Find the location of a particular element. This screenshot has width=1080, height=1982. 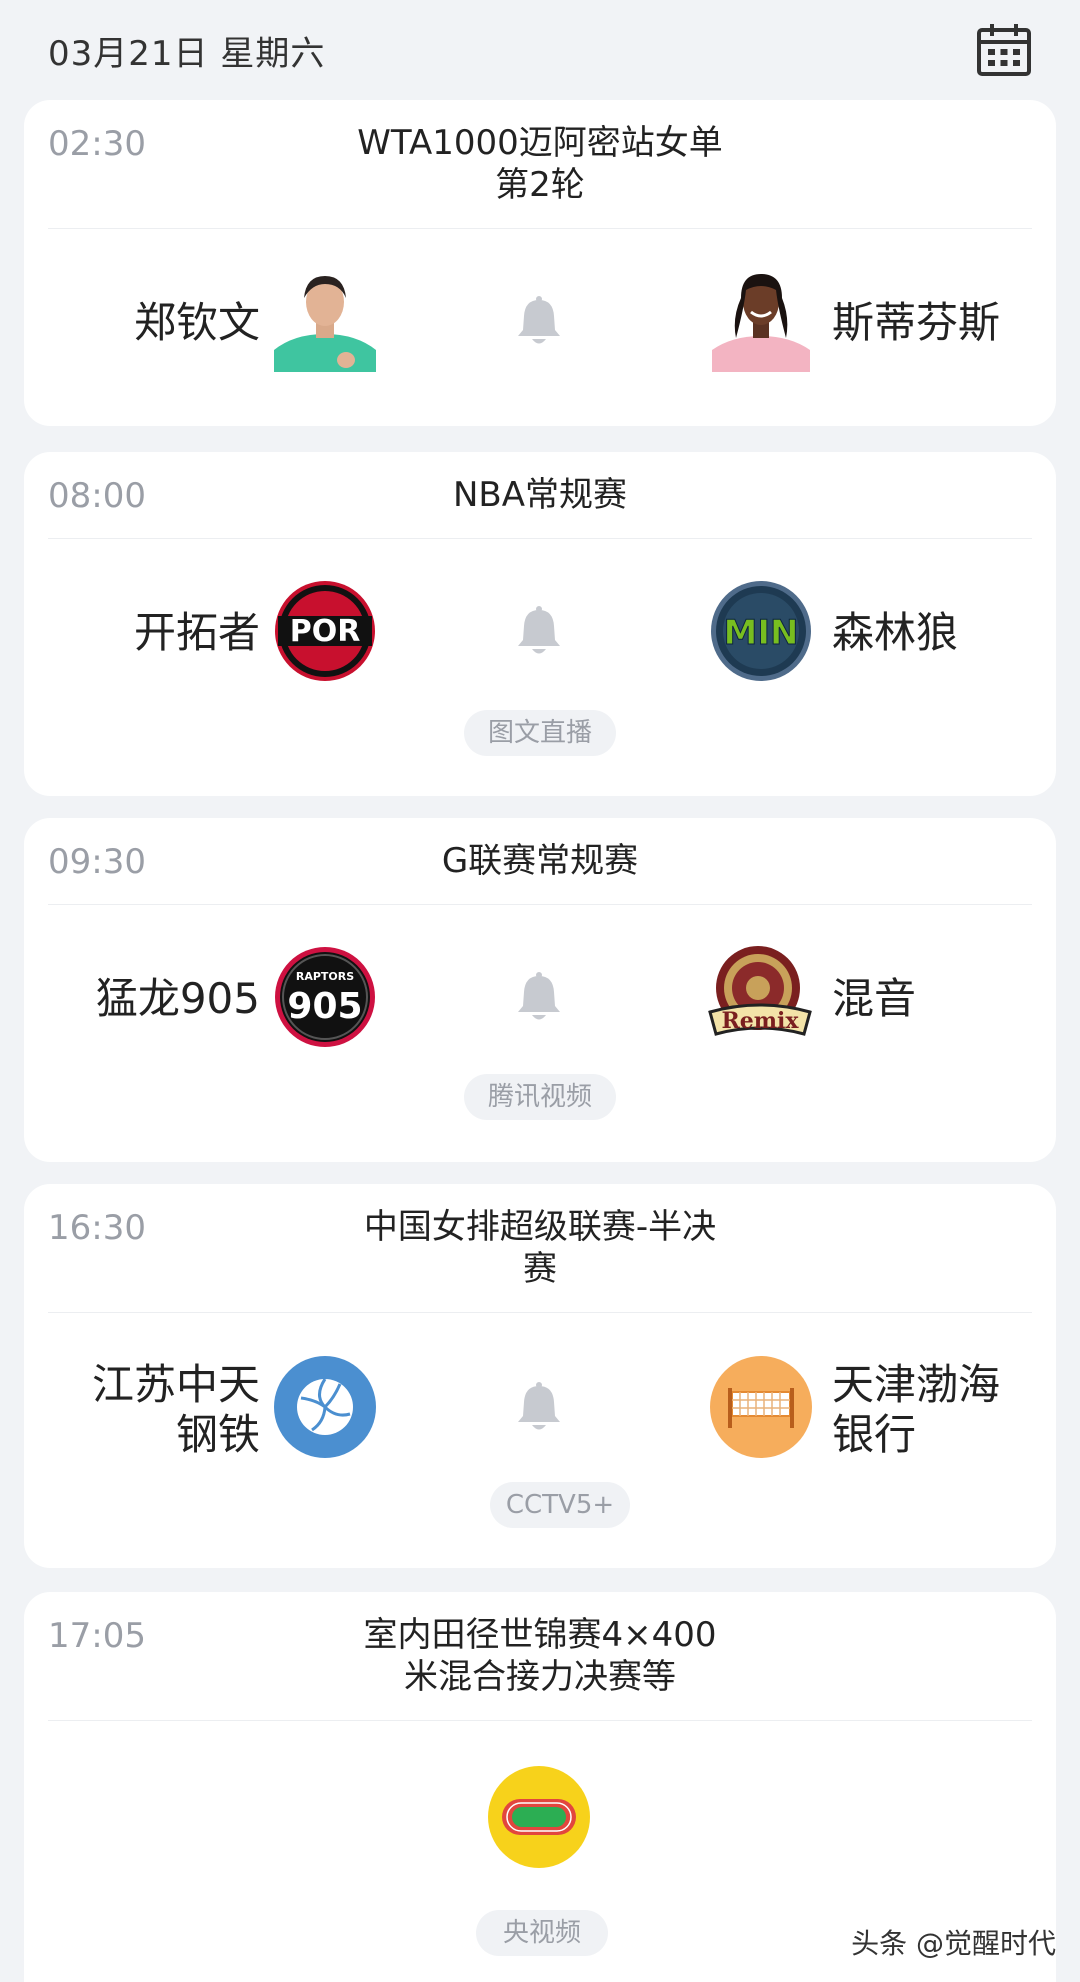

match-time: 16:30 is located at coordinates (97, 1228).